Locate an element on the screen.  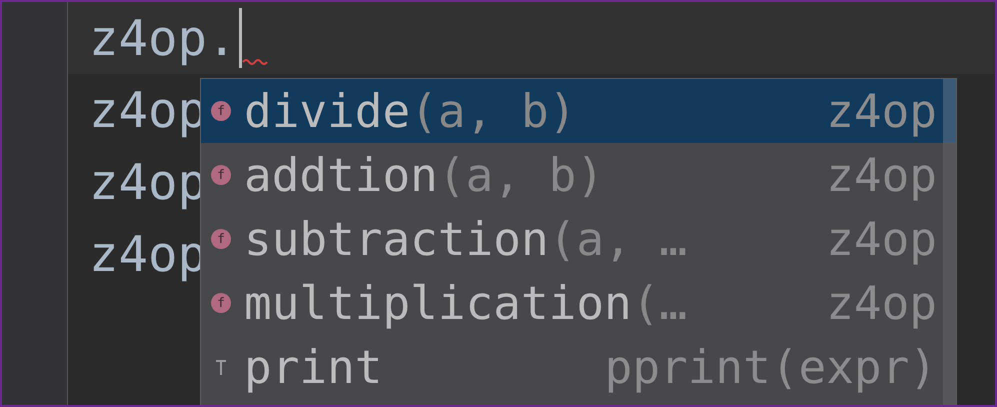
scrollbar is located at coordinates (949, 242).